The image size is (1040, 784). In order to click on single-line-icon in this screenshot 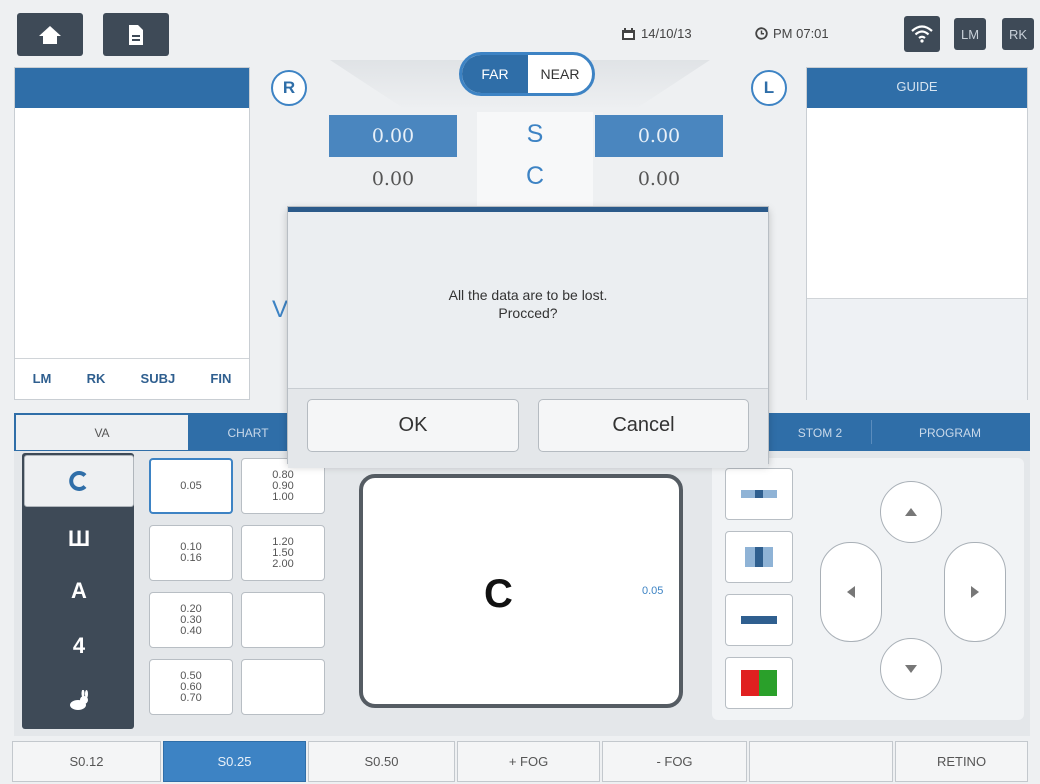, I will do `click(759, 494)`.